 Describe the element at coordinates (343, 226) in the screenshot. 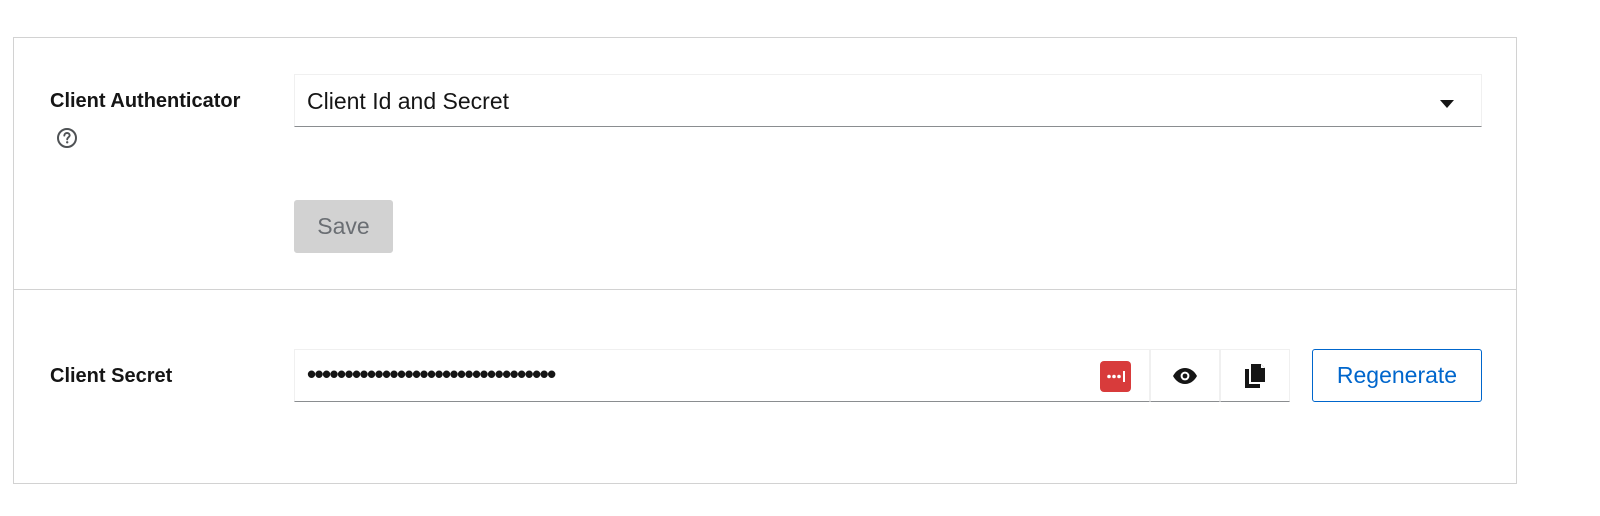

I see `save-button: Save` at that location.